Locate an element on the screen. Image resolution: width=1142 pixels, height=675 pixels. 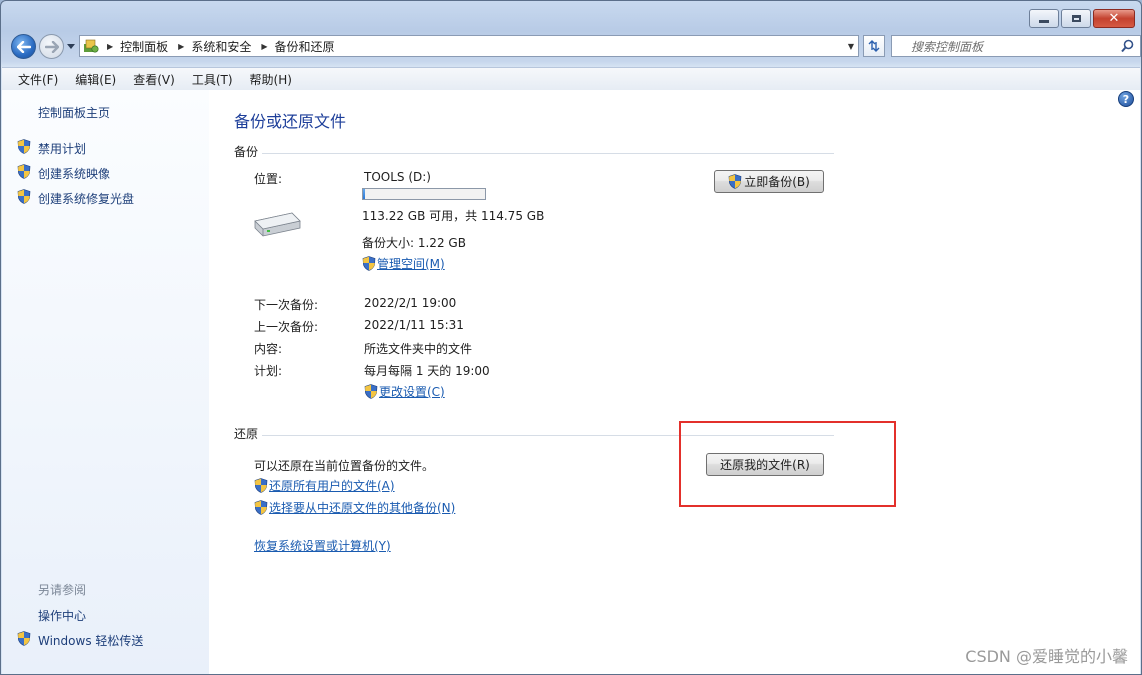
select-other-backup-link: 选择要从中还原文件的其他备份(N) is located at coordinates (354, 507).